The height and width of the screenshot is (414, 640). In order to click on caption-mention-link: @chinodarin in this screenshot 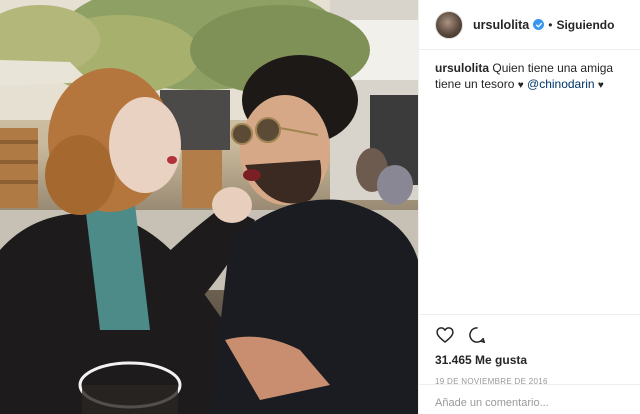, I will do `click(561, 84)`.